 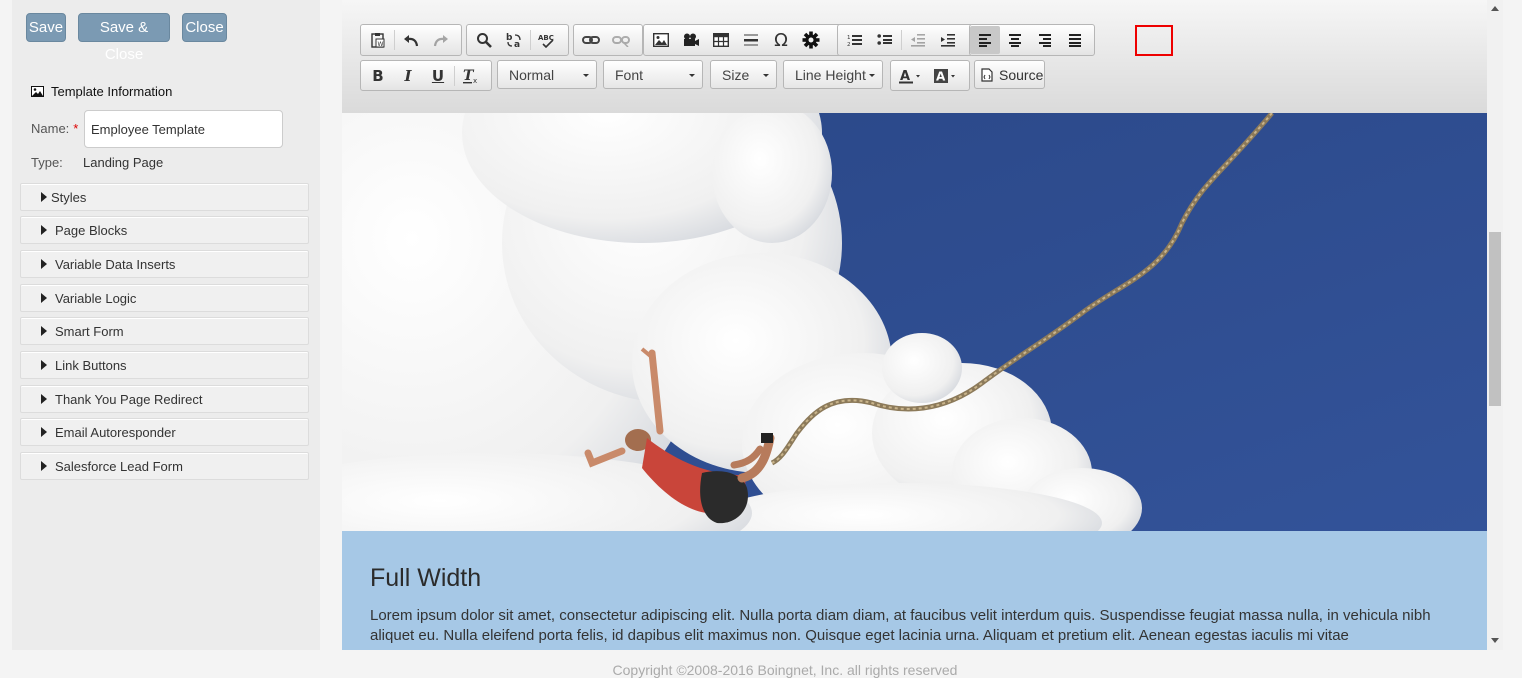 I want to click on scroll-up-icon, so click(x=1495, y=8).